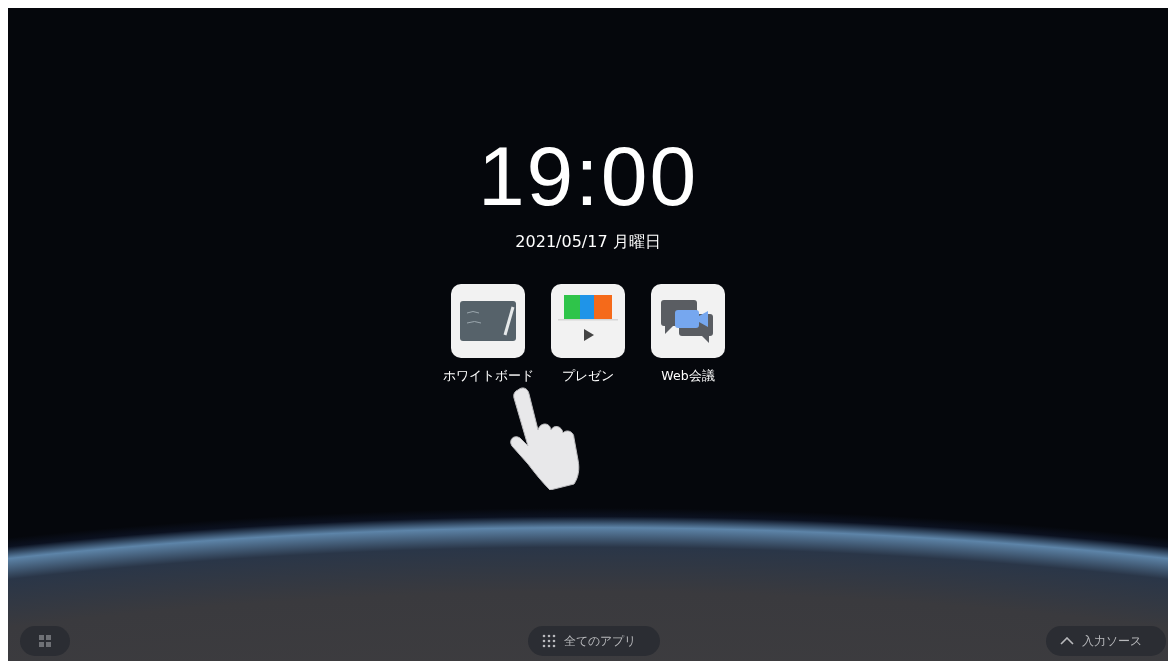 The height and width of the screenshot is (661, 1168). What do you see at coordinates (488, 376) in the screenshot?
I see `app-label: ホワイトボード` at bounding box center [488, 376].